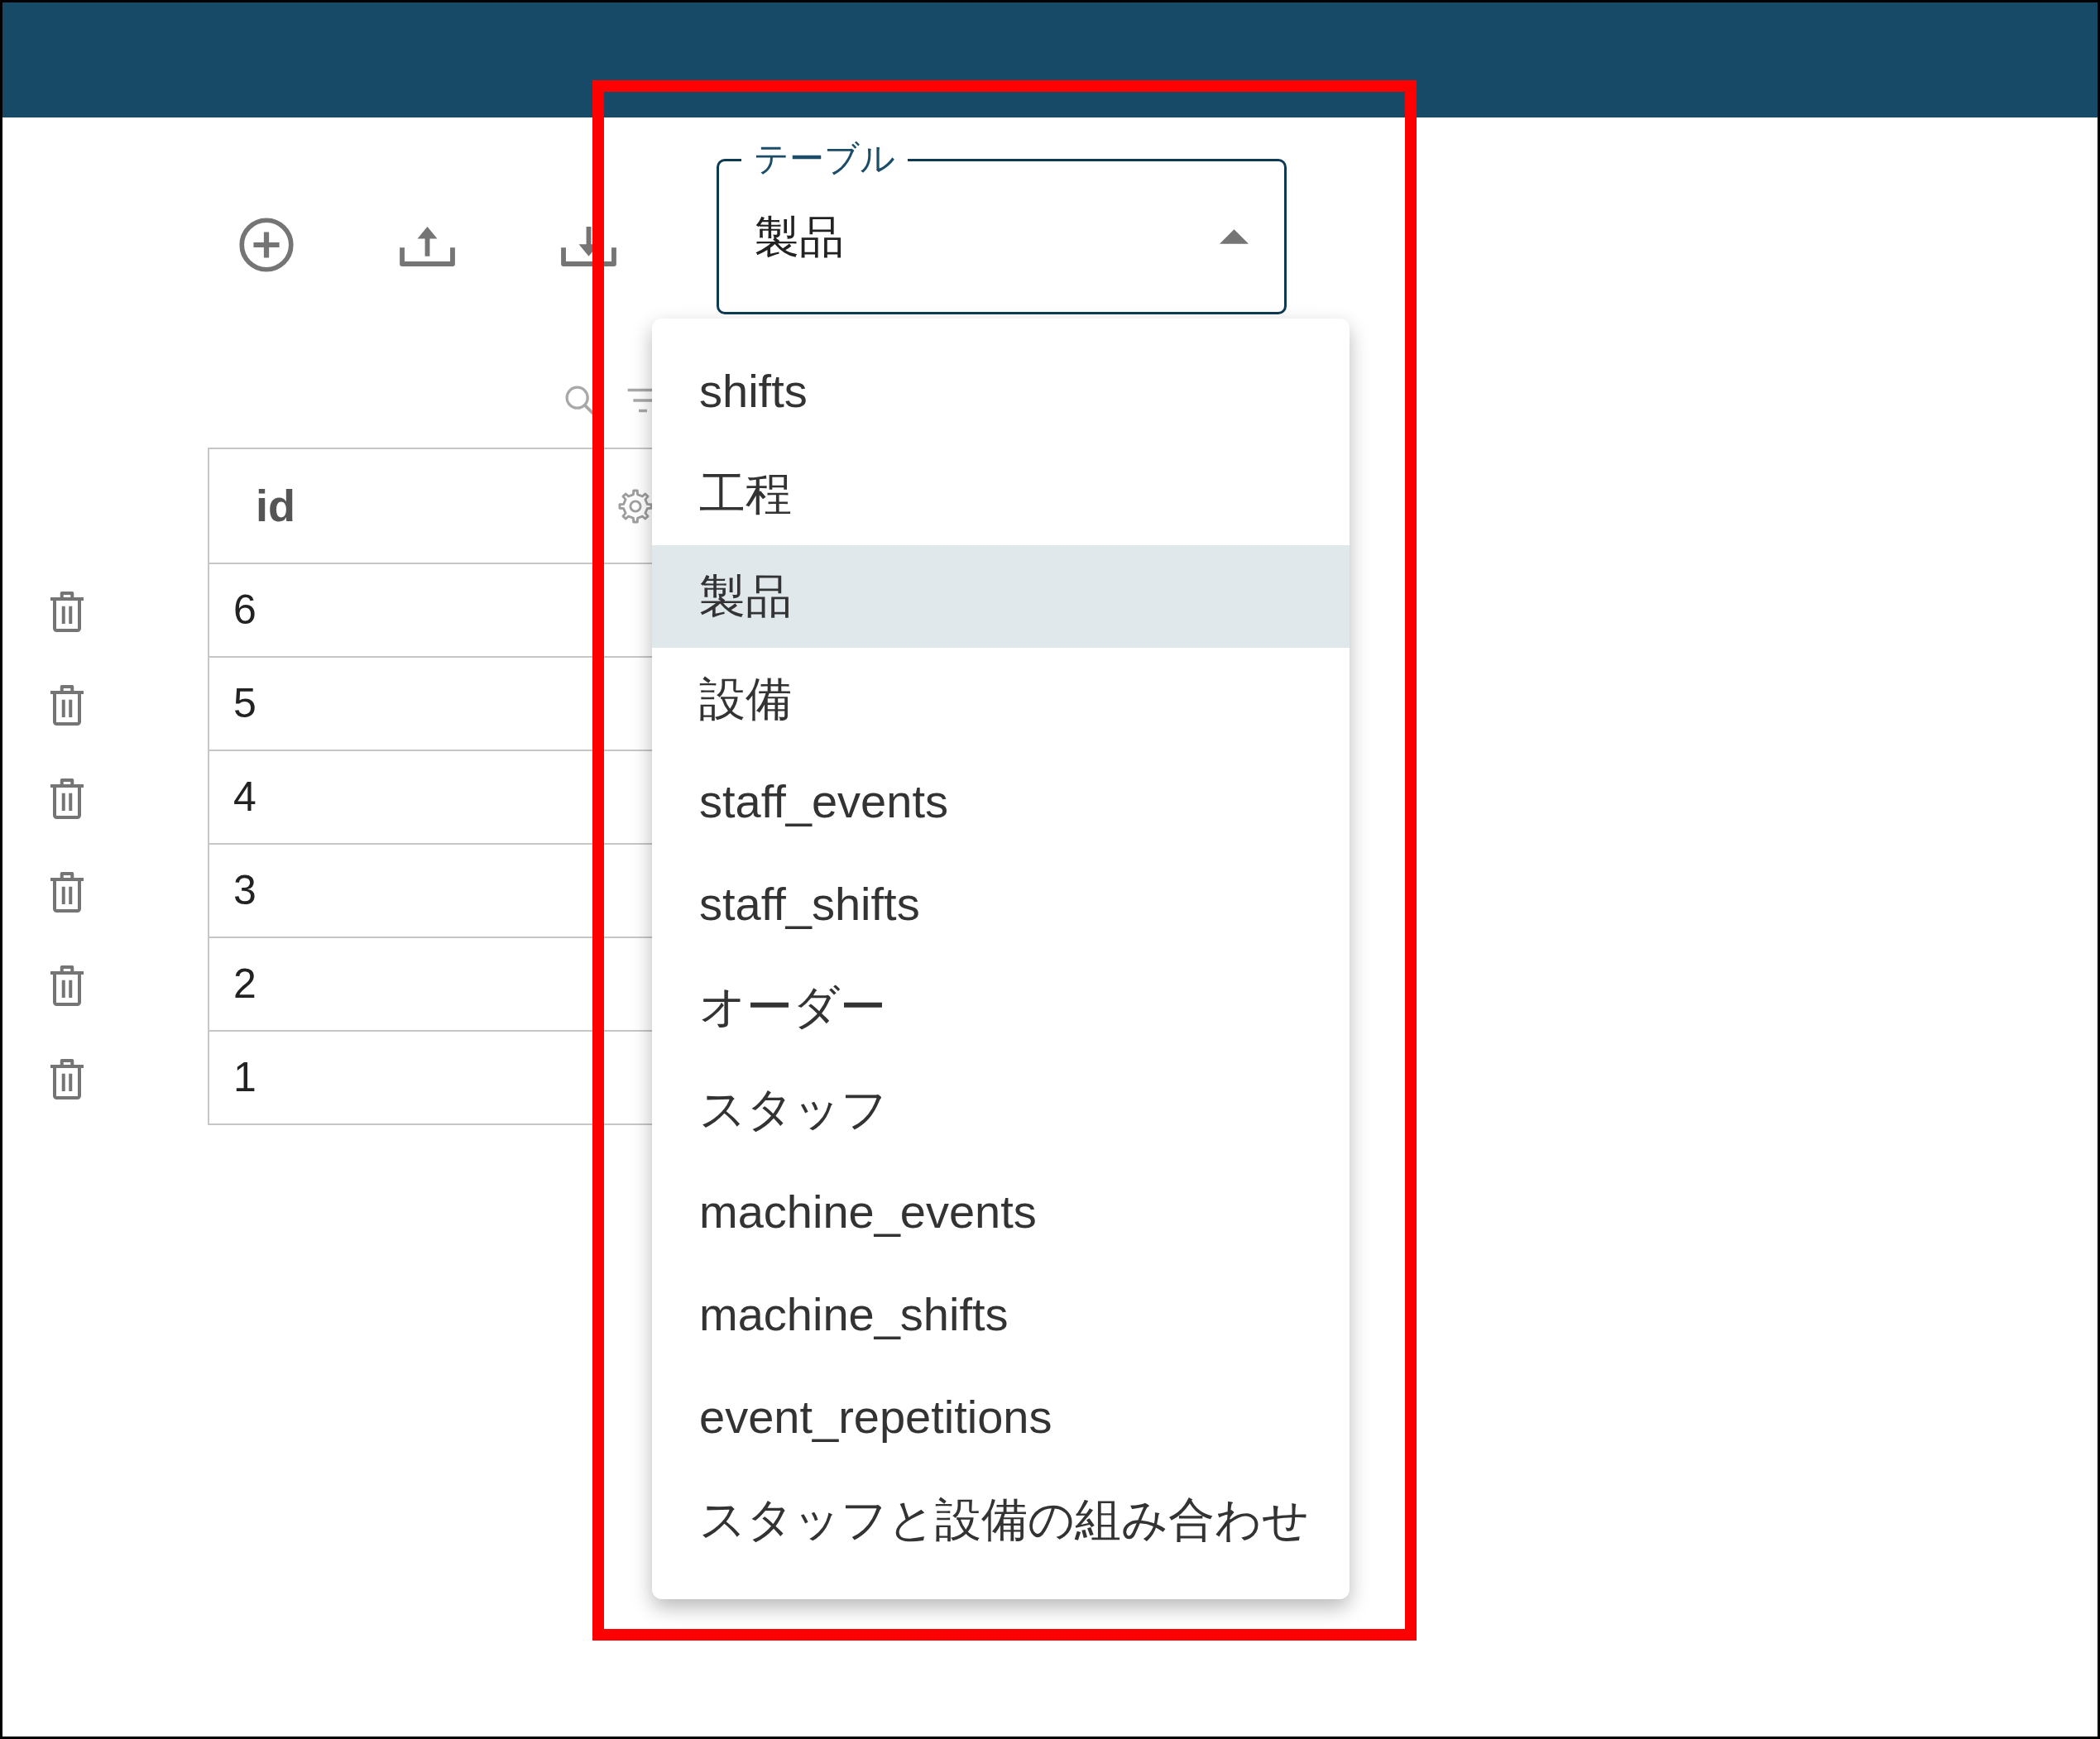 The image size is (2100, 1739). What do you see at coordinates (1001, 391) in the screenshot?
I see `menu-option: shifts` at bounding box center [1001, 391].